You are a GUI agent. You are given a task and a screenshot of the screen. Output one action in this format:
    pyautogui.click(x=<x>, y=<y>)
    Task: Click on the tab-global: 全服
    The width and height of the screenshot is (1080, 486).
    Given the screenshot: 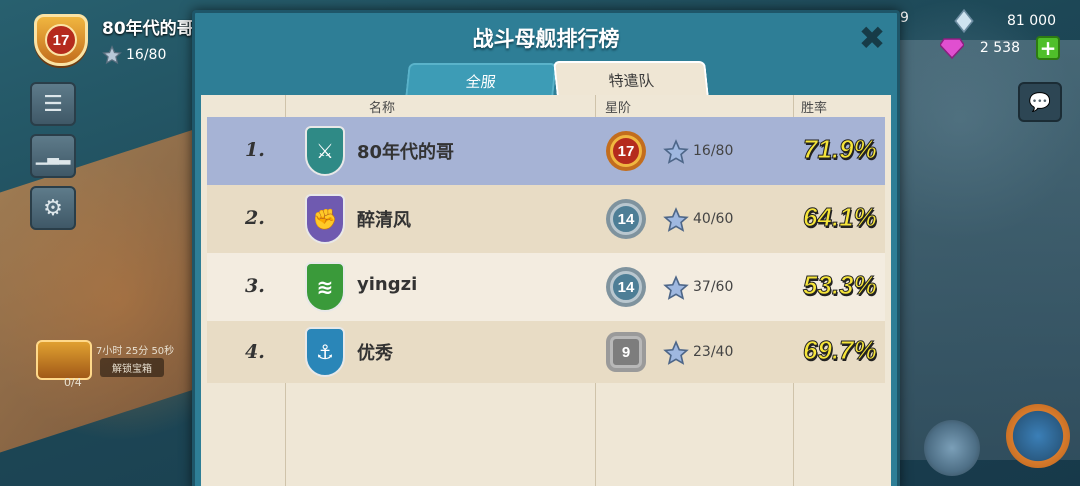 What is the action you would take?
    pyautogui.click(x=481, y=80)
    